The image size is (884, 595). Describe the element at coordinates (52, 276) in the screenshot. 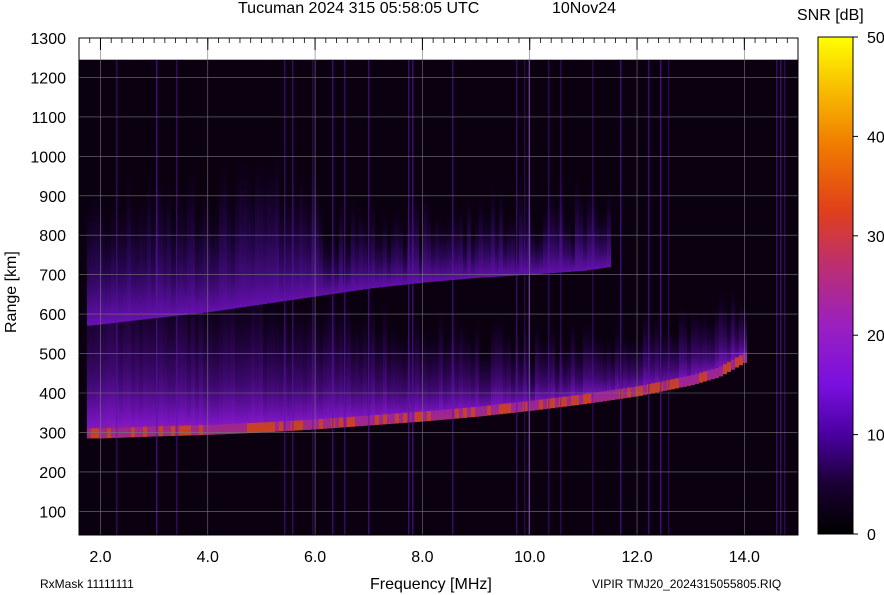

I see `y-tick-label: 700` at that location.